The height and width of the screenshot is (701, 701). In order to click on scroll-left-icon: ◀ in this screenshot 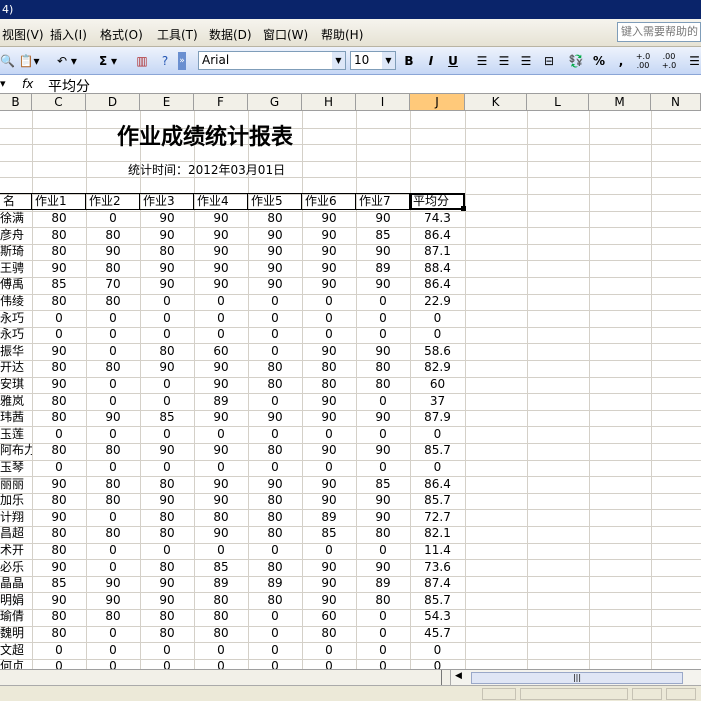, I will do `click(458, 676)`.